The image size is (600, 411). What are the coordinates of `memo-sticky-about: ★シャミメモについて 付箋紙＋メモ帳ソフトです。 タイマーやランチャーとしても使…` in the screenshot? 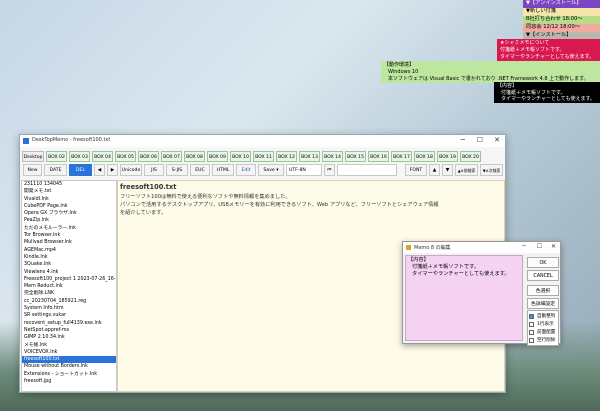 It's located at (548, 50).